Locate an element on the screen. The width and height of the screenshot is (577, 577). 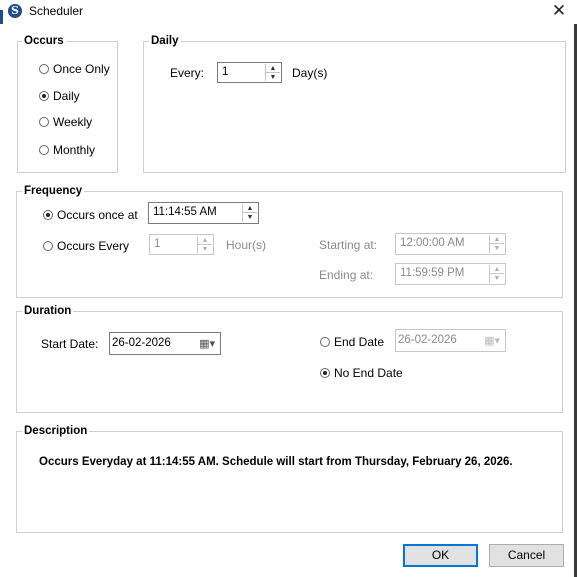
cancel-button: Cancel is located at coordinates (526, 555).